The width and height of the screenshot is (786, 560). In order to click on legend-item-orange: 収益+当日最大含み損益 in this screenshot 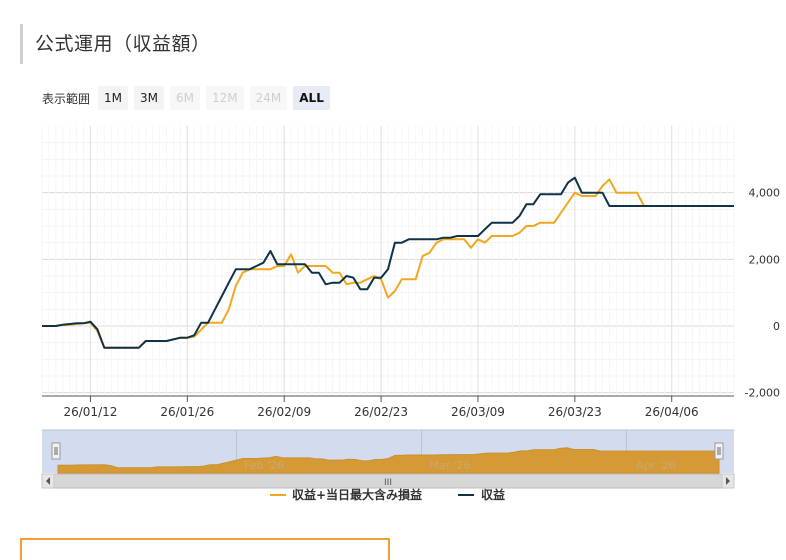, I will do `click(346, 494)`.